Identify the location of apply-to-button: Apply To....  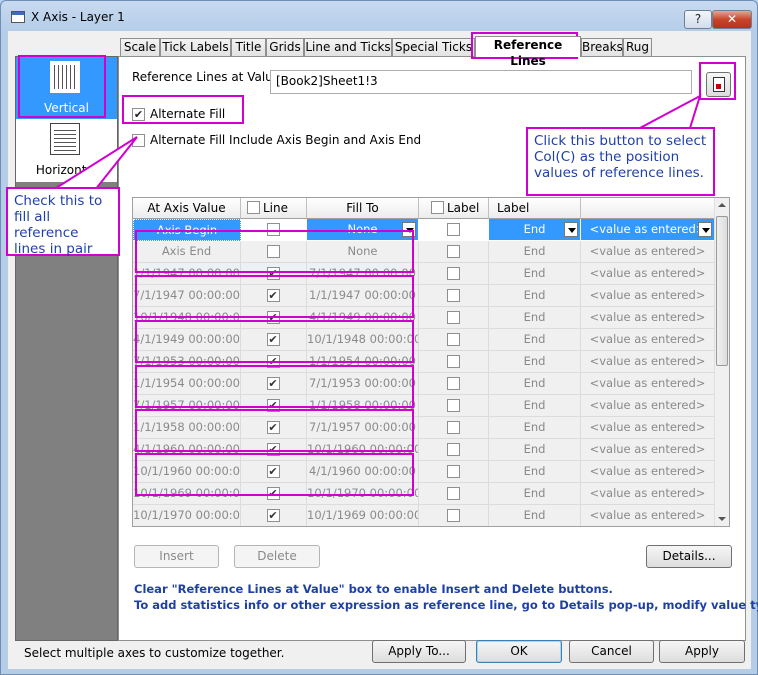
(419, 651).